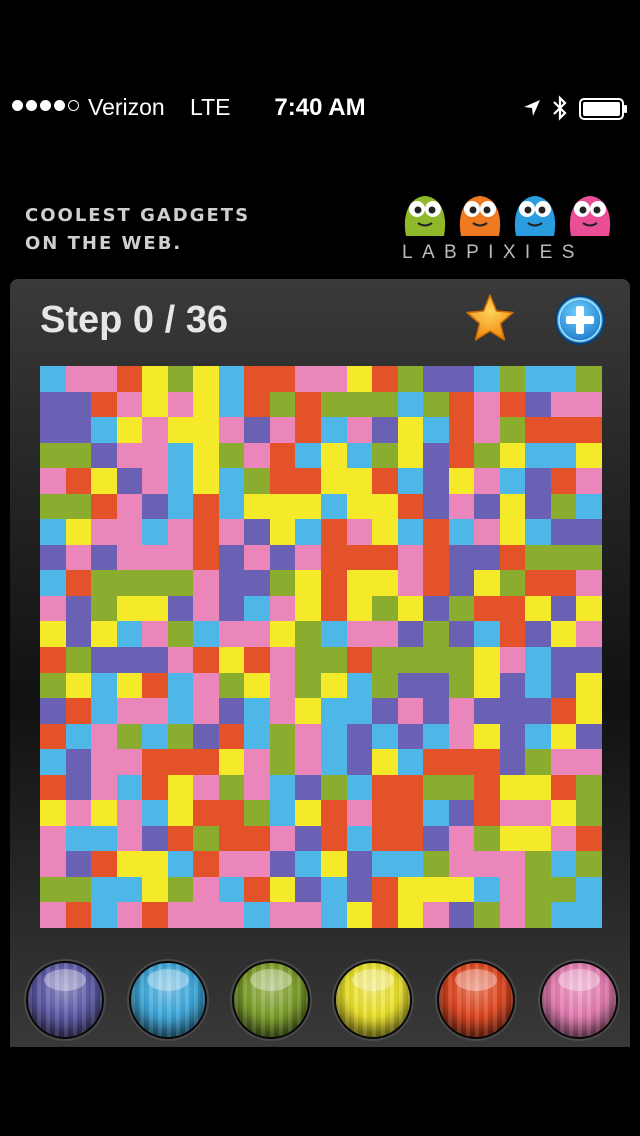 The width and height of the screenshot is (640, 1136). Describe the element at coordinates (579, 1000) in the screenshot. I see `color-button-pink` at that location.